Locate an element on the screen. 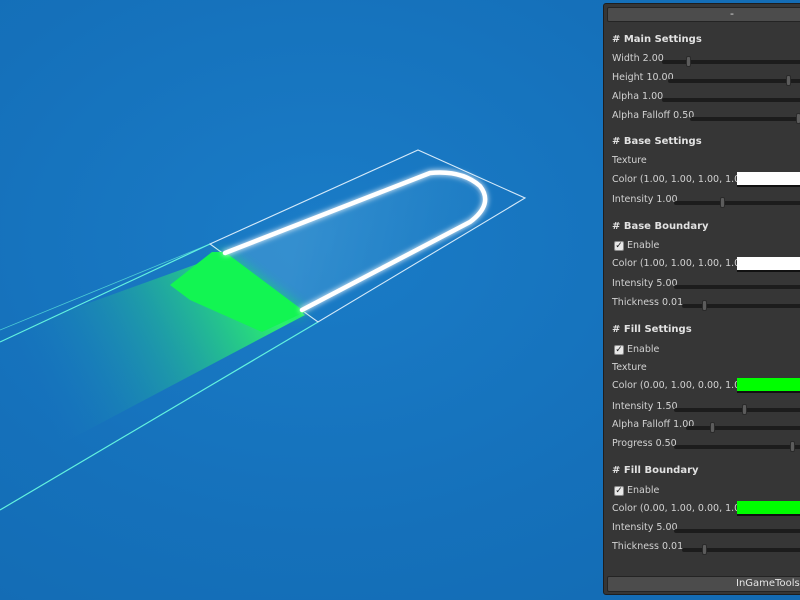 The width and height of the screenshot is (800, 600). alpha-falloff-label: Alpha Falloff 0.50 is located at coordinates (653, 115).